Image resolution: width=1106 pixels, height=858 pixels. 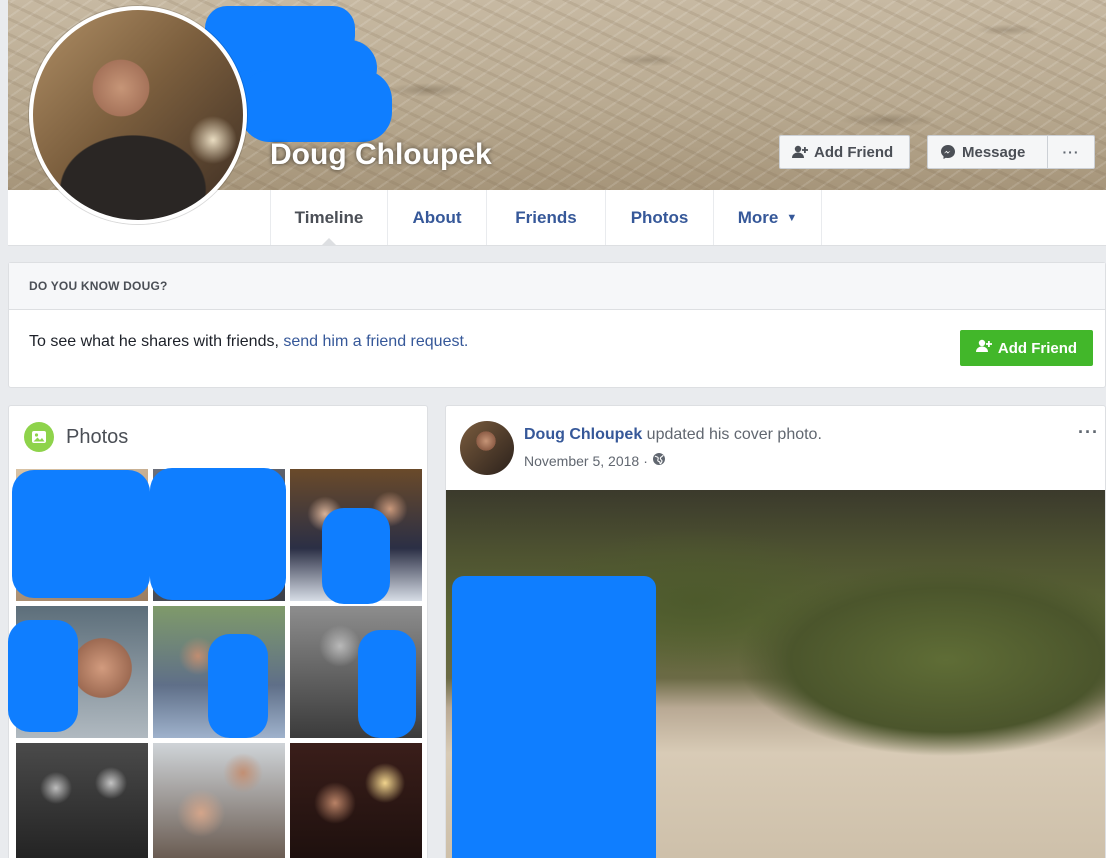 I want to click on post-headline: Doug Chloupek updated his cover photo., so click(x=673, y=435).